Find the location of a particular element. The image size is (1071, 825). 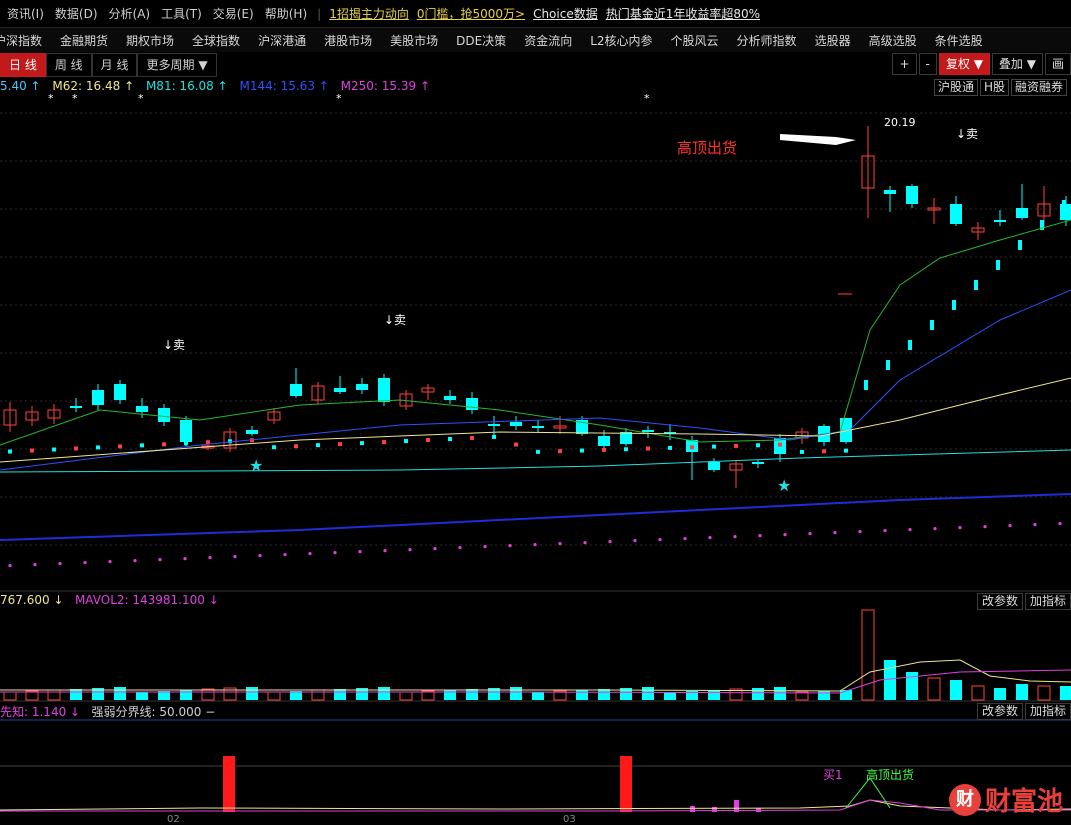

star-icon: ★ is located at coordinates (256, 465).